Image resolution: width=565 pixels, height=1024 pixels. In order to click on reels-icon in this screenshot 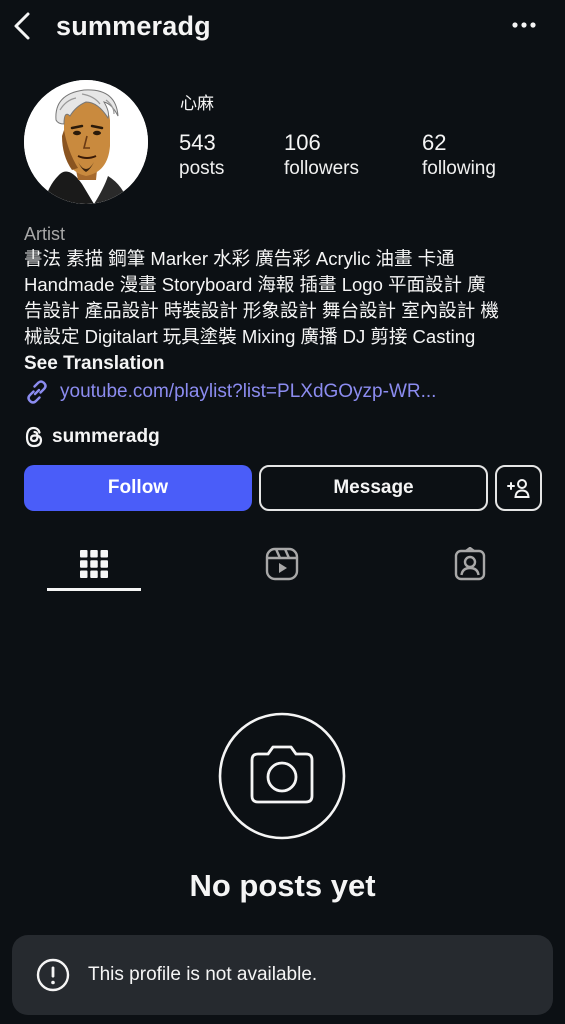, I will do `click(282, 564)`.